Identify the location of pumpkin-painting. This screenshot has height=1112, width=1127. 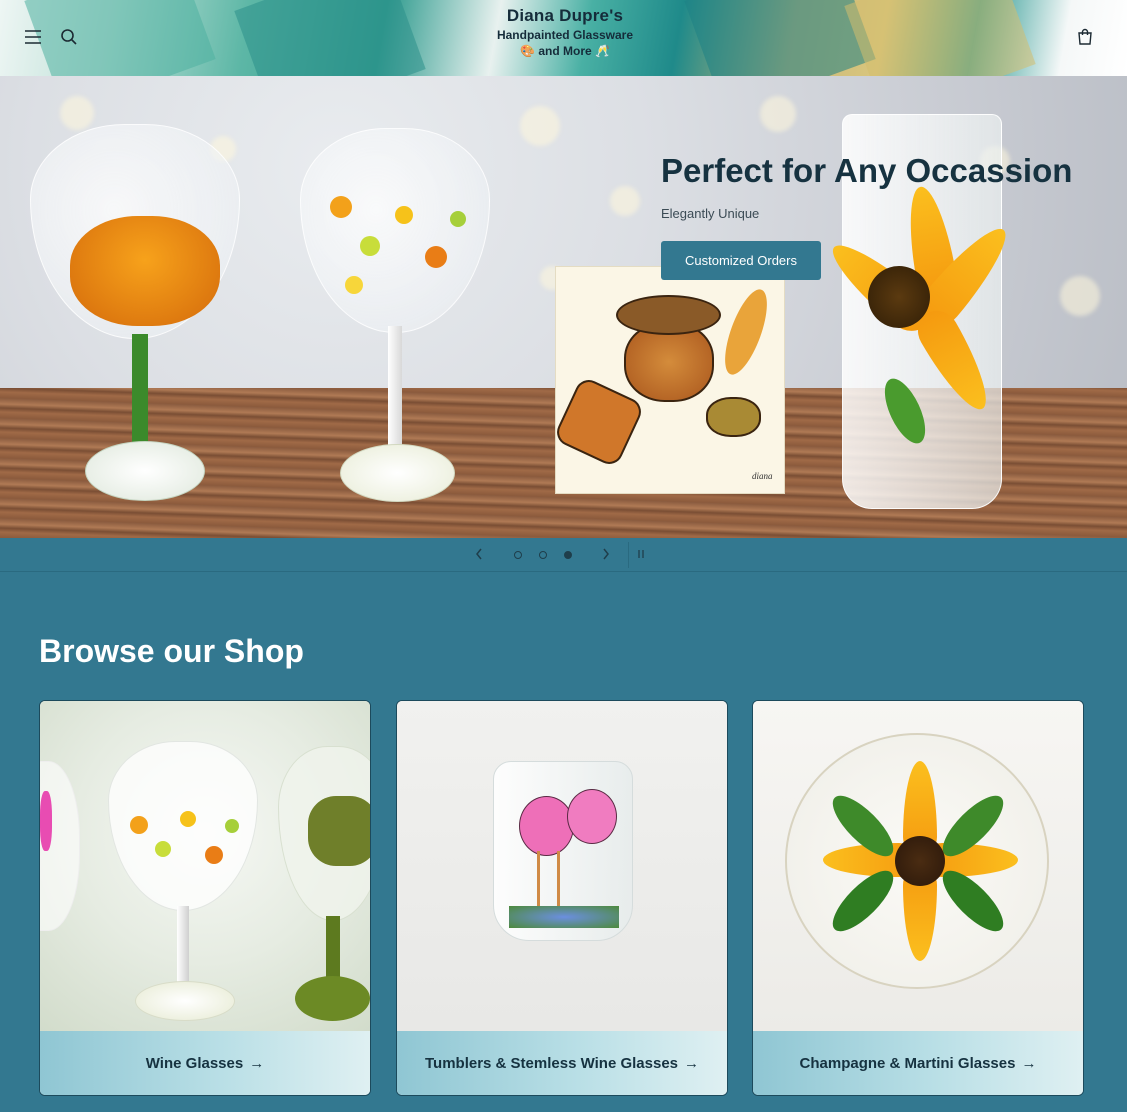
(145, 271).